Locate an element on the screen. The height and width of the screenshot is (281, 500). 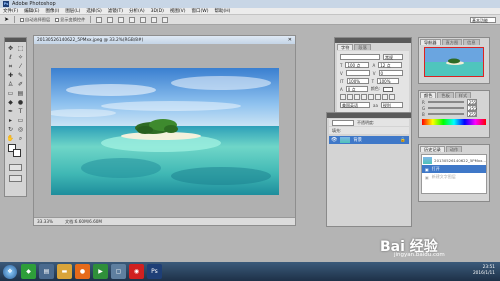
close-icon: ✕ is located at coordinates (290, 40).